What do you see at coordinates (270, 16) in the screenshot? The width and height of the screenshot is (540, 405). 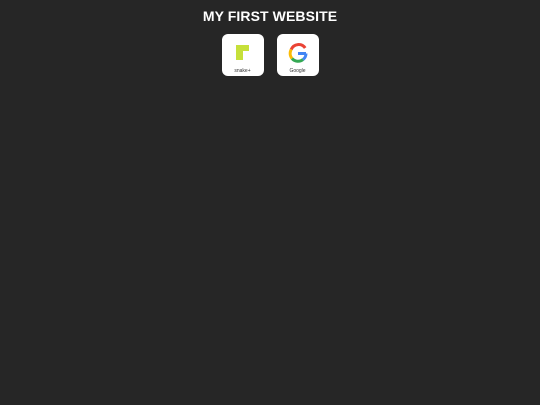 I see `page-title: MY FIRST WEBSITE` at bounding box center [270, 16].